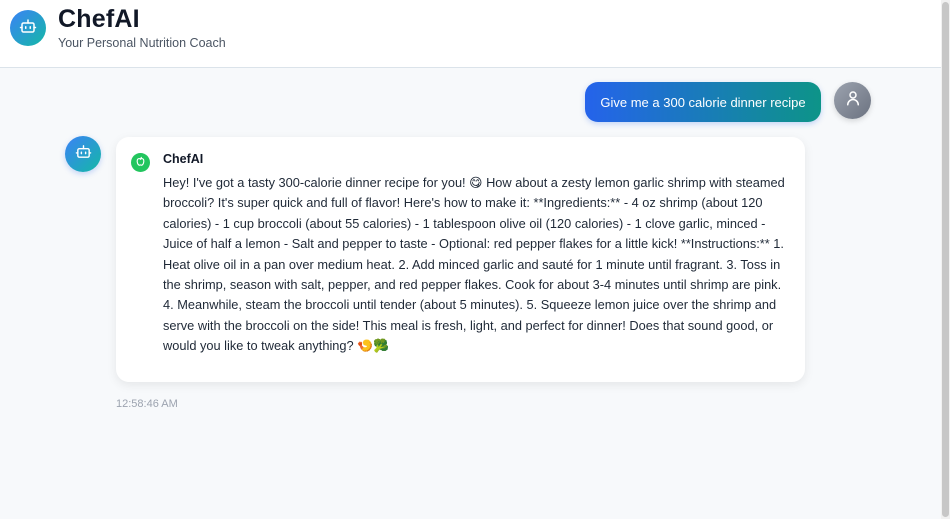 The width and height of the screenshot is (950, 519). Describe the element at coordinates (142, 43) in the screenshot. I see `app-subtitle: Your Personal Nutrition Coach` at that location.